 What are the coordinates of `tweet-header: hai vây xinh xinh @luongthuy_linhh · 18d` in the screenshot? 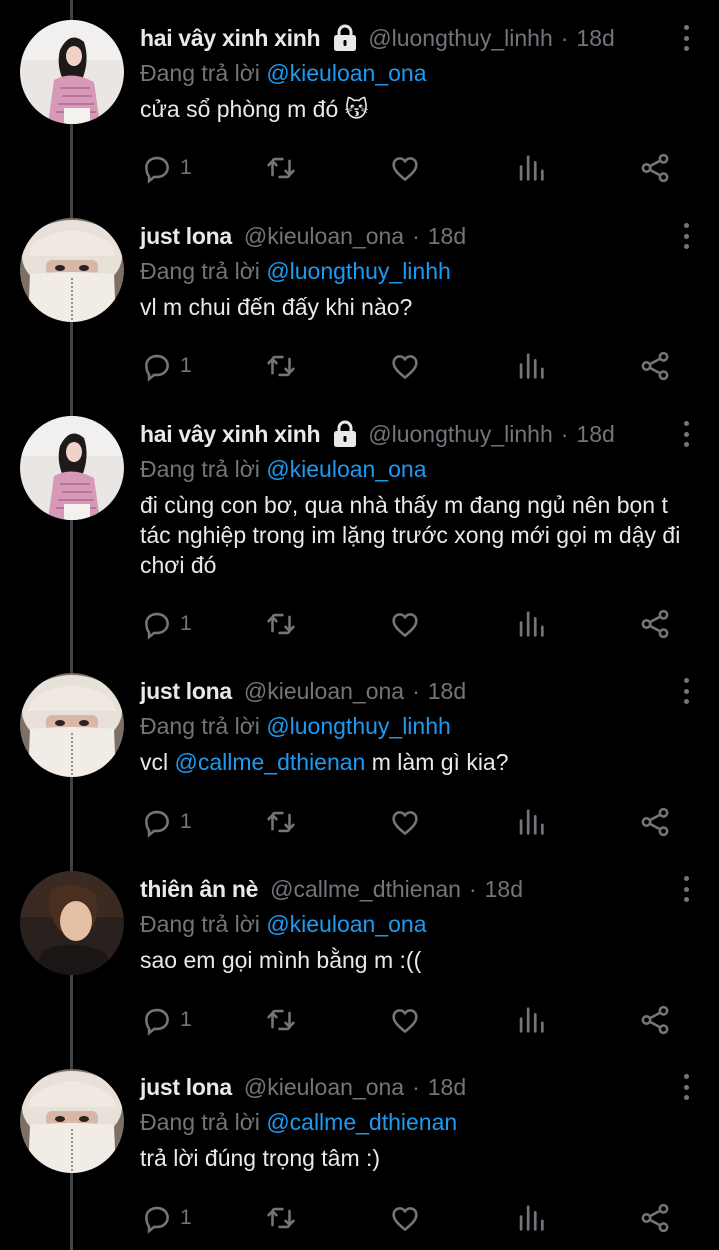 It's located at (417, 38).